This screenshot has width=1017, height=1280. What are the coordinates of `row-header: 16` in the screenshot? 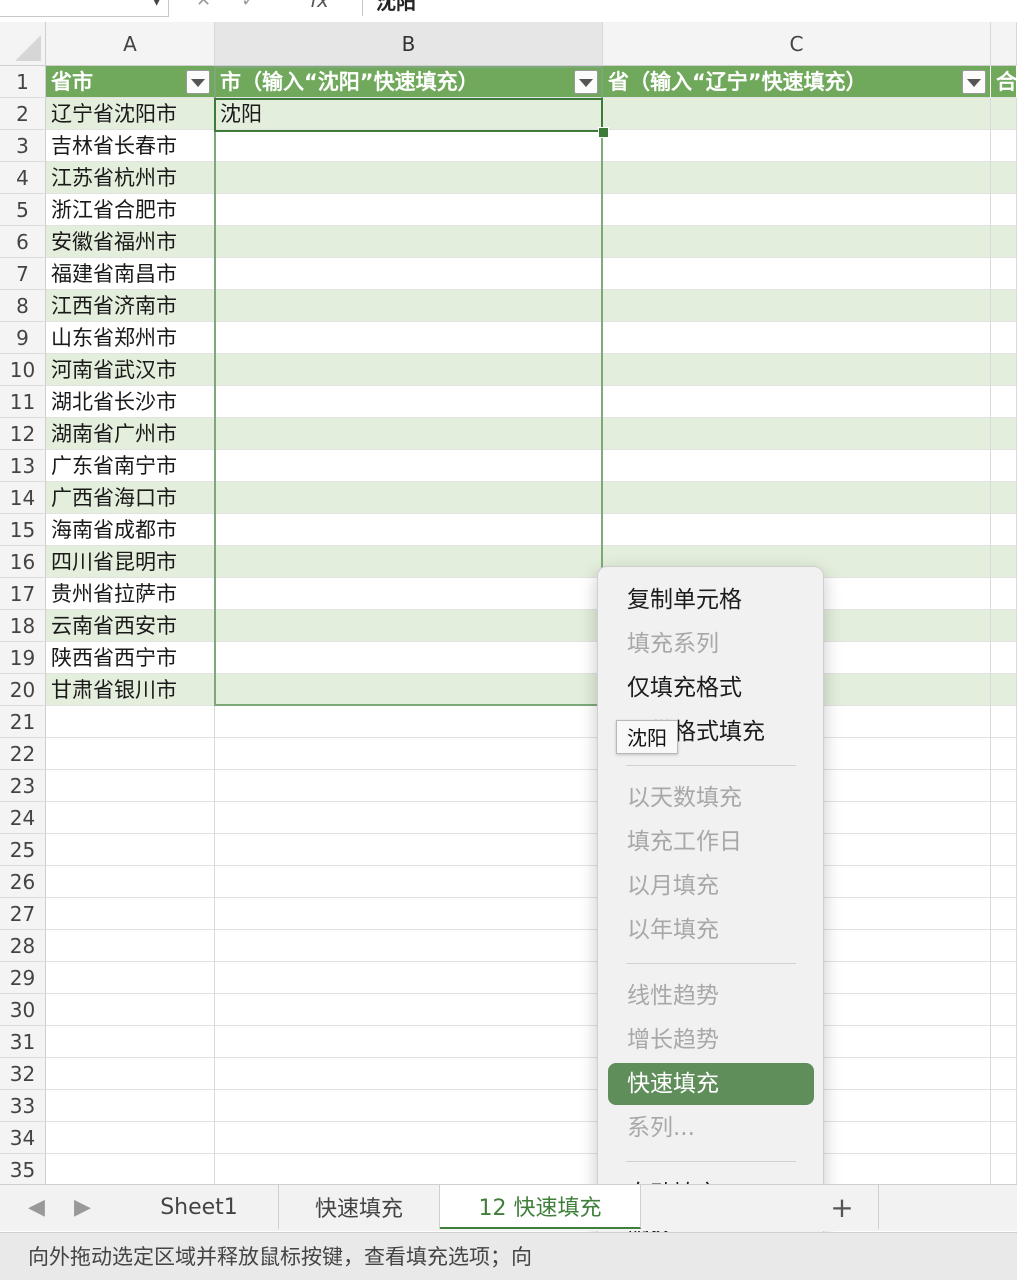 It's located at (23, 562).